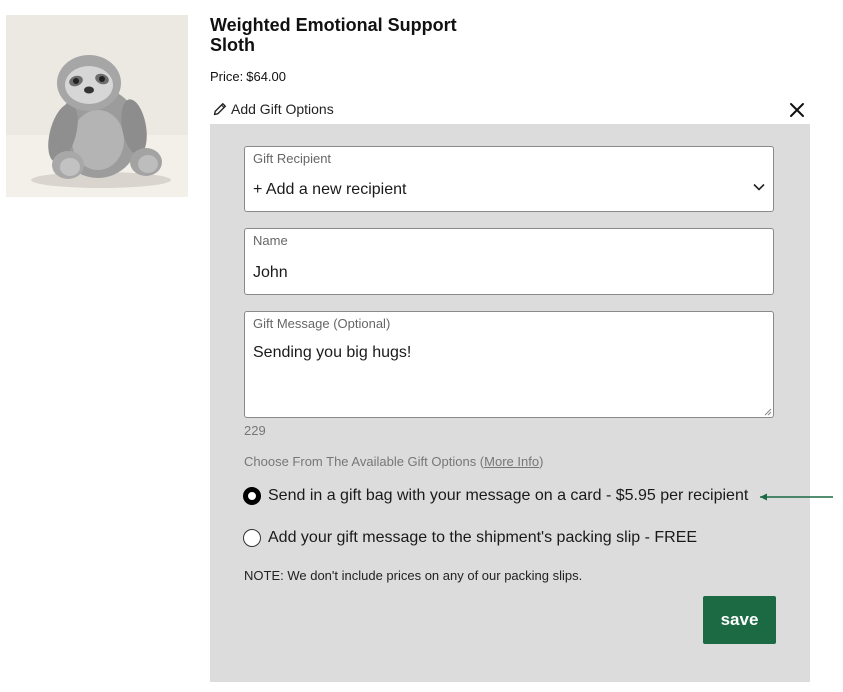  Describe the element at coordinates (227, 76) in the screenshot. I see `price-label: Price:` at that location.